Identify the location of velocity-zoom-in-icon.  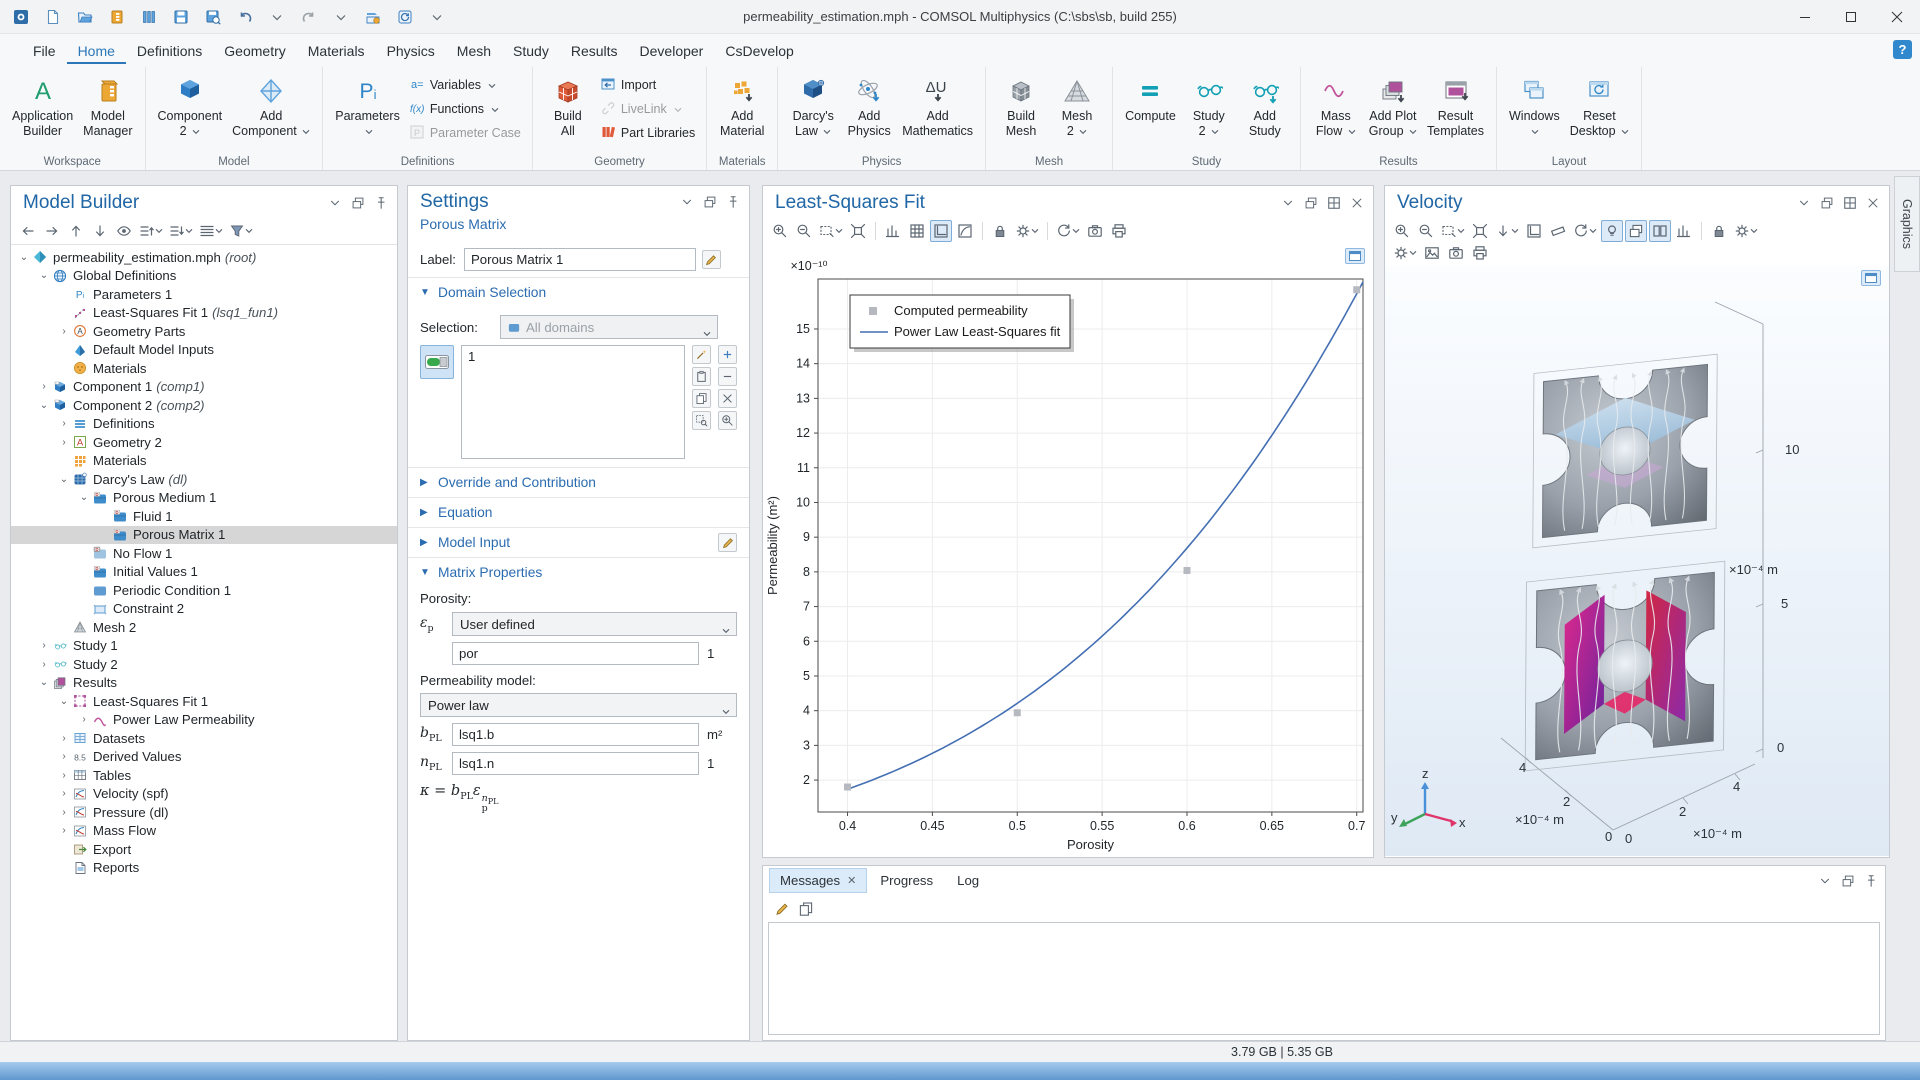
(1402, 231).